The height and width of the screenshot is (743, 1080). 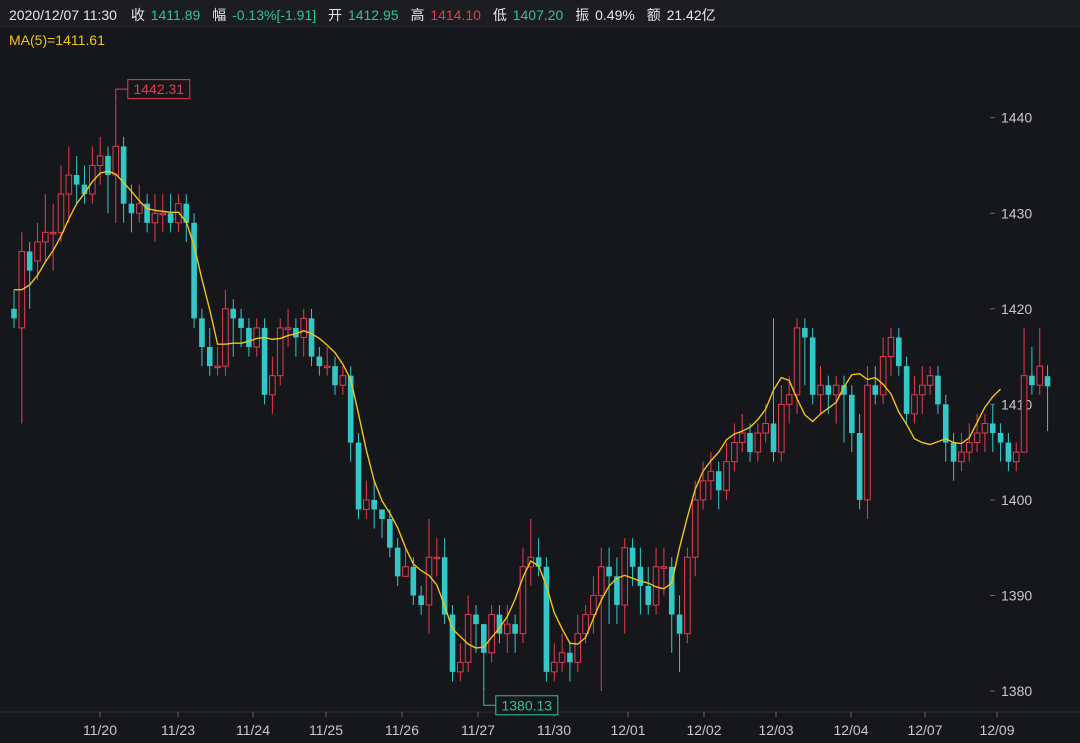 What do you see at coordinates (521, 701) in the screenshot?
I see `low-annotation: 1380.13` at bounding box center [521, 701].